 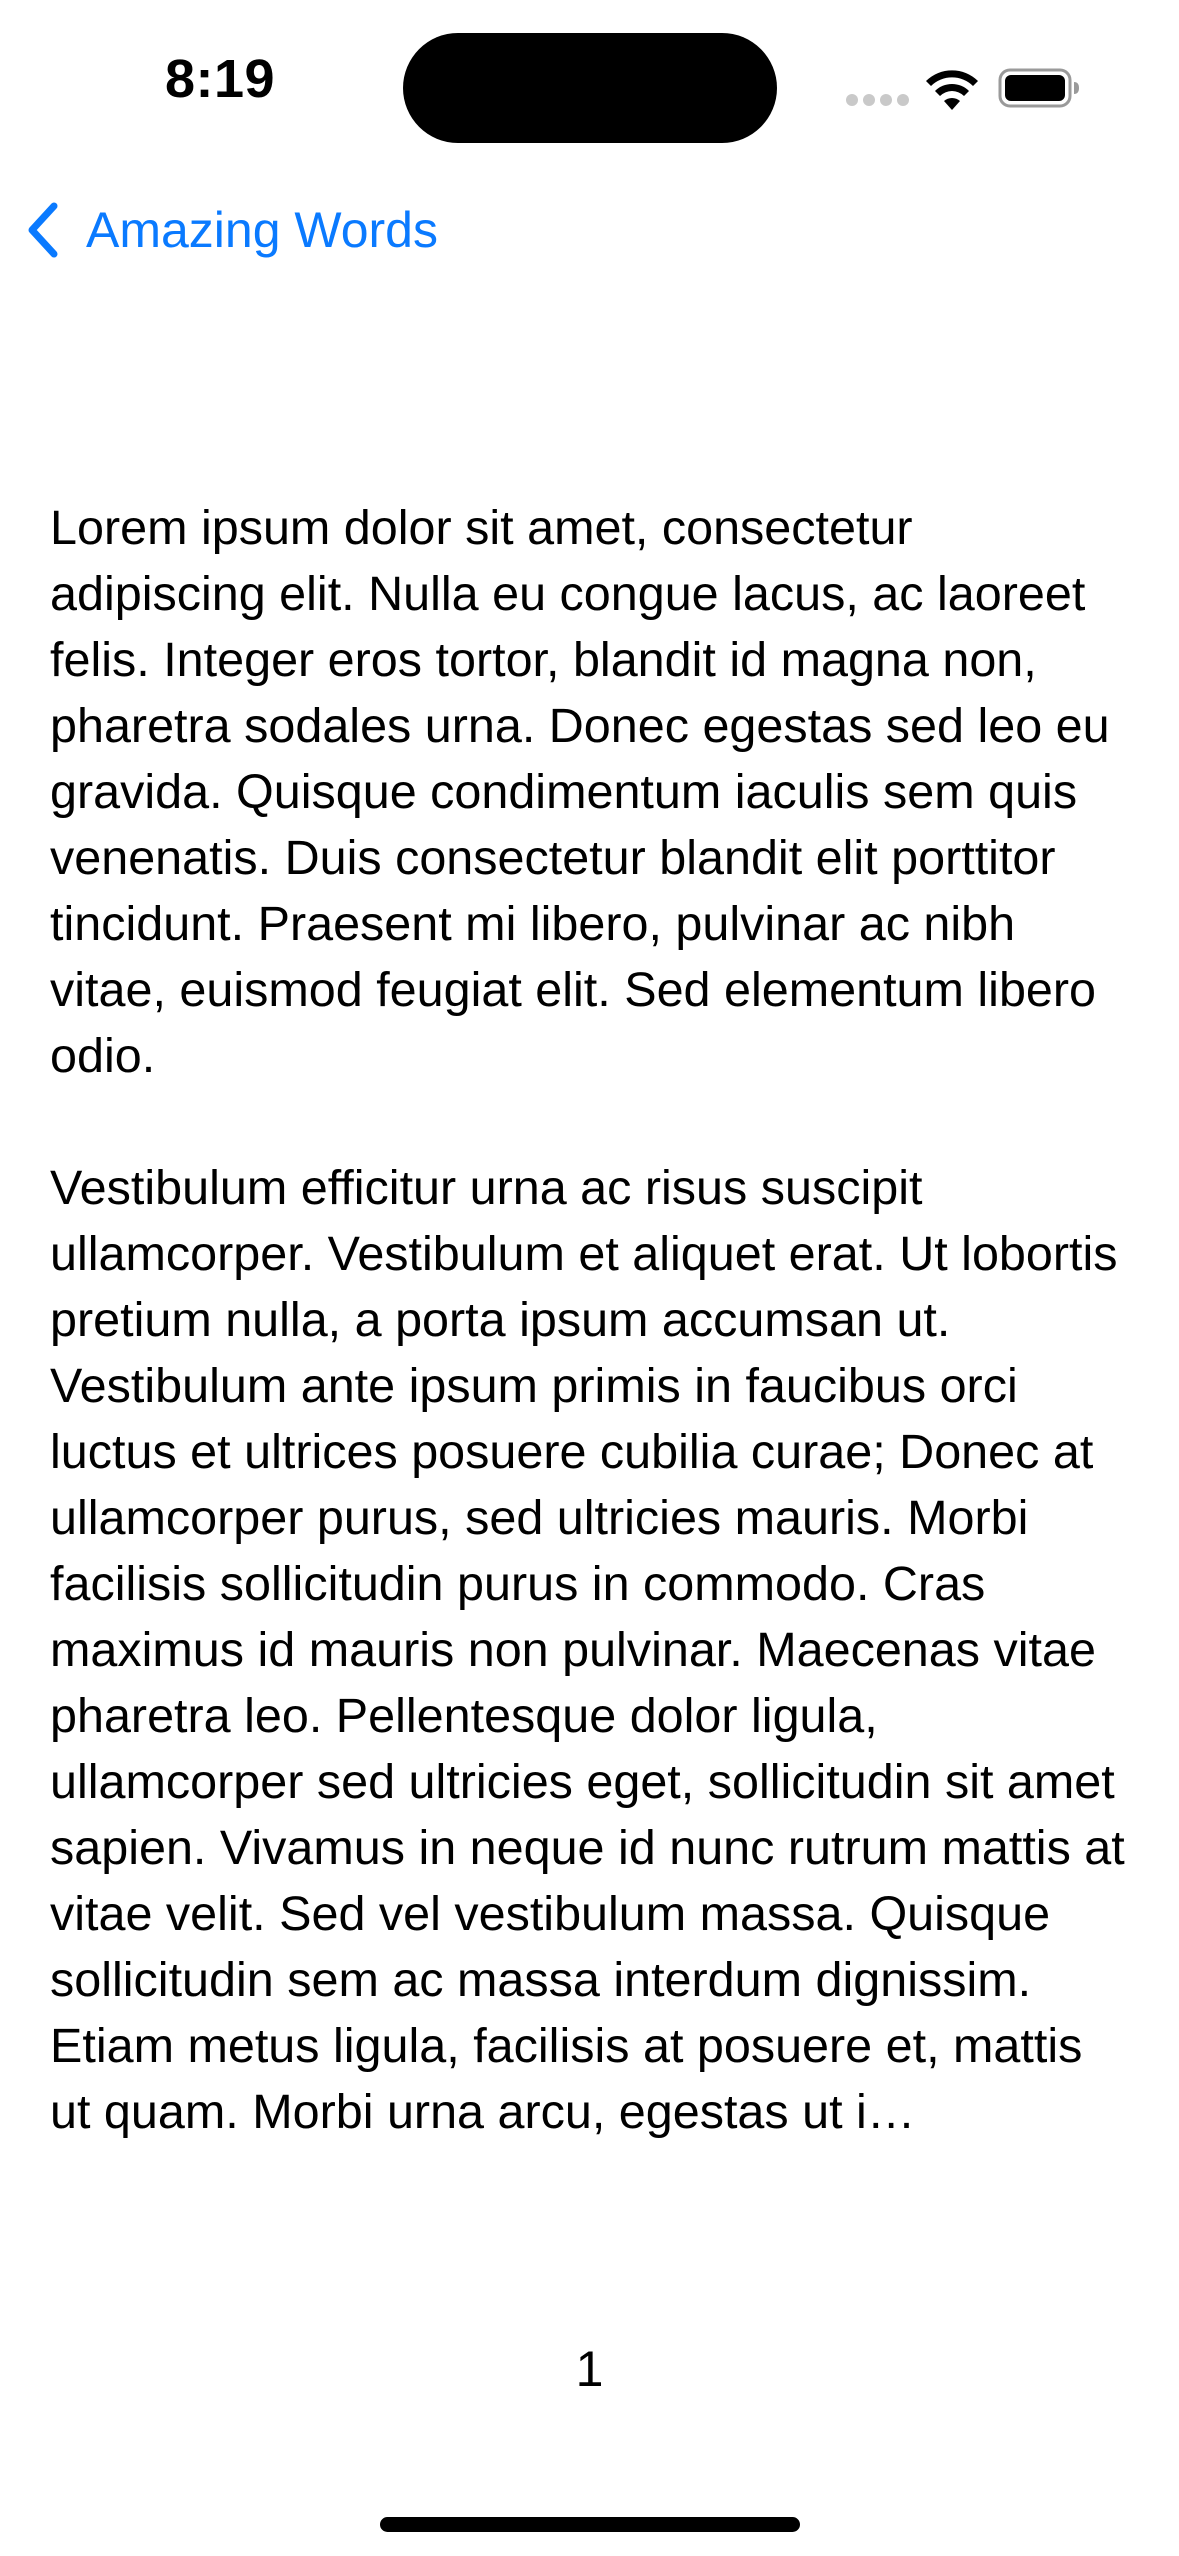 What do you see at coordinates (220, 79) in the screenshot?
I see `status-time: 8:19` at bounding box center [220, 79].